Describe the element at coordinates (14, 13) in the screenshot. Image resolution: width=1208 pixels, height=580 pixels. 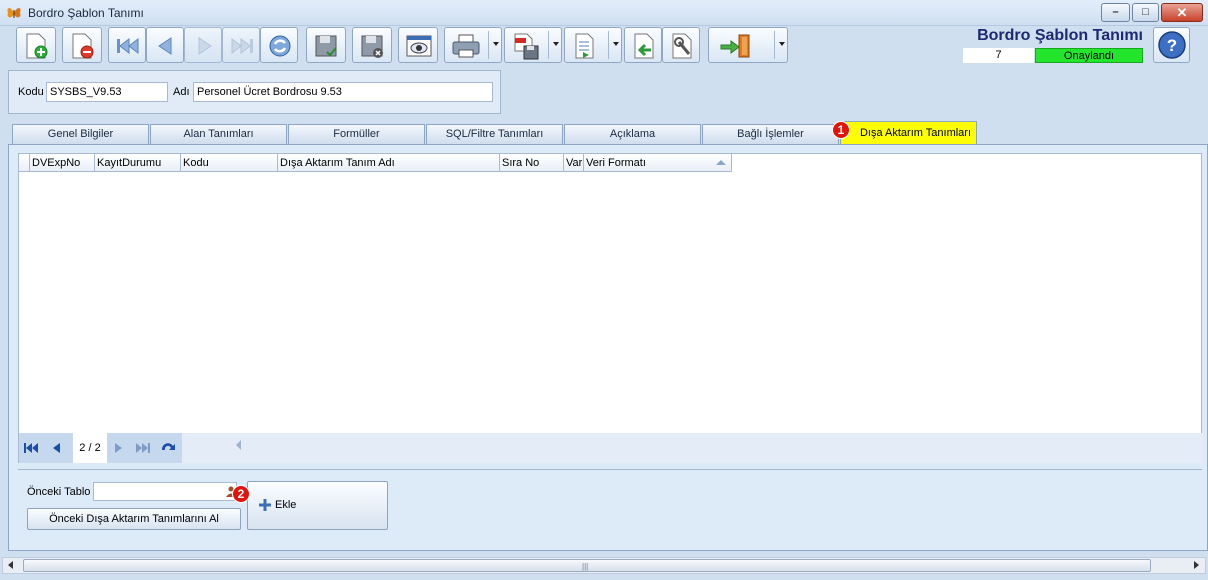
I see `butterfly-icon` at that location.